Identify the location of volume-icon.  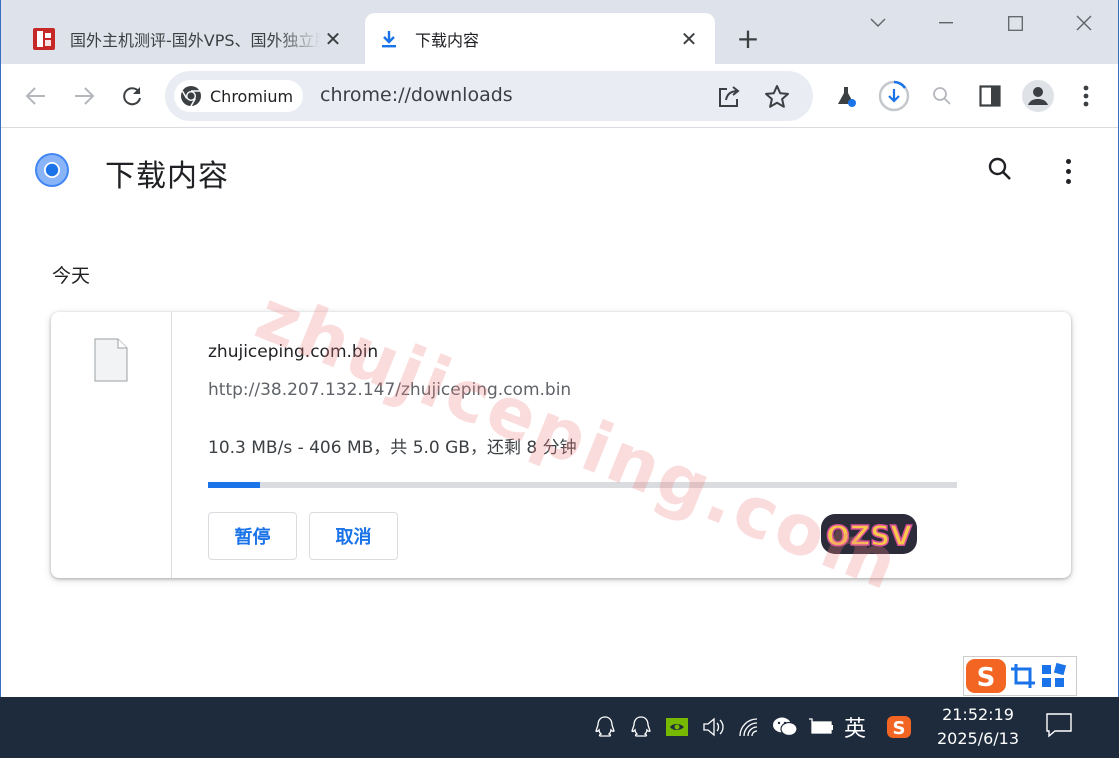
(713, 727).